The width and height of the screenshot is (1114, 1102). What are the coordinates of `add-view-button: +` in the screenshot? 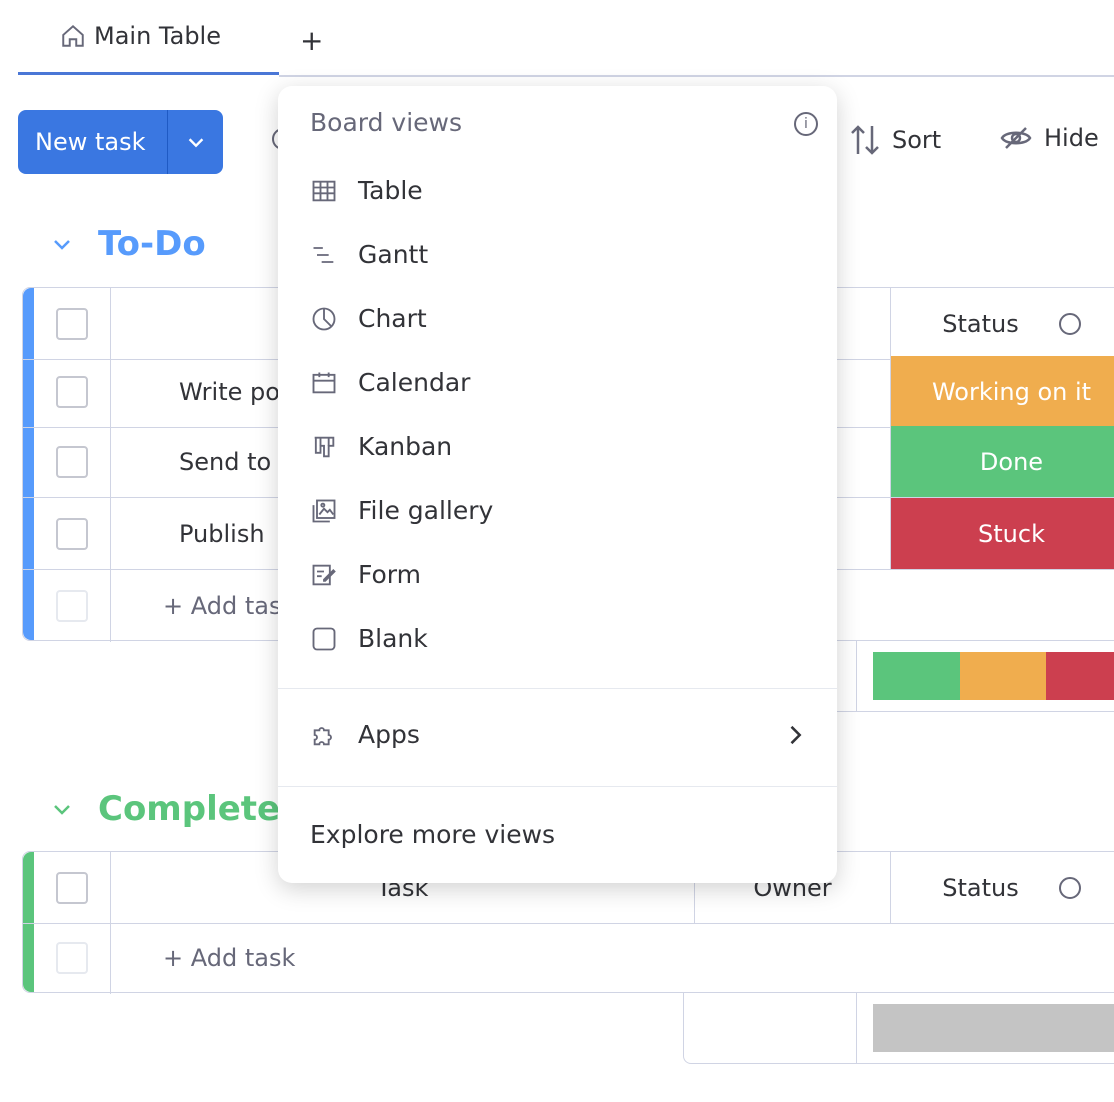 It's located at (311, 40).